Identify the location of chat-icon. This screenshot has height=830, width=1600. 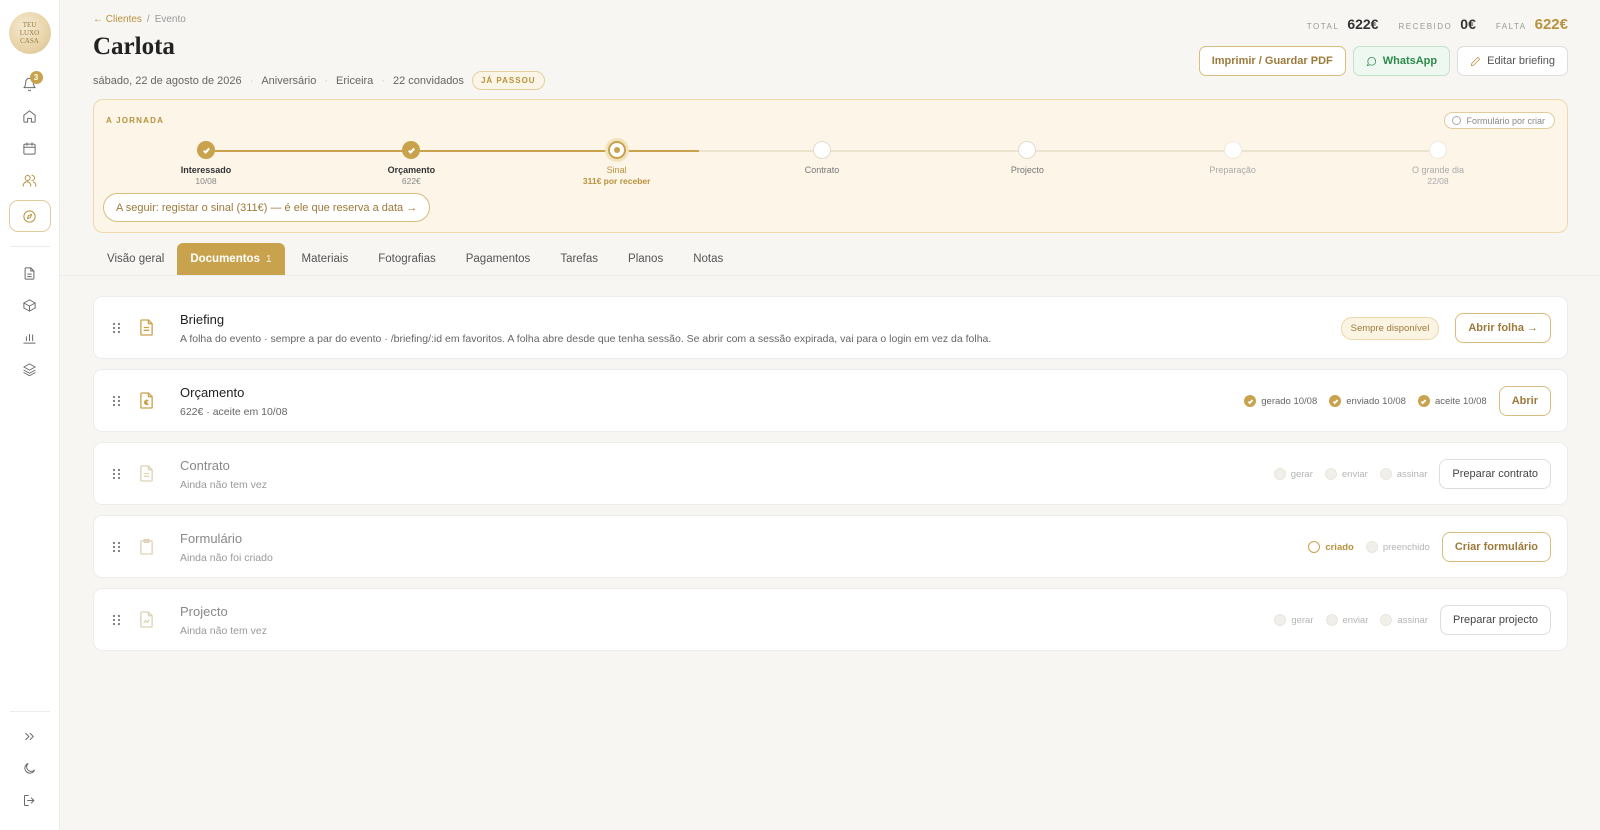
(1371, 61).